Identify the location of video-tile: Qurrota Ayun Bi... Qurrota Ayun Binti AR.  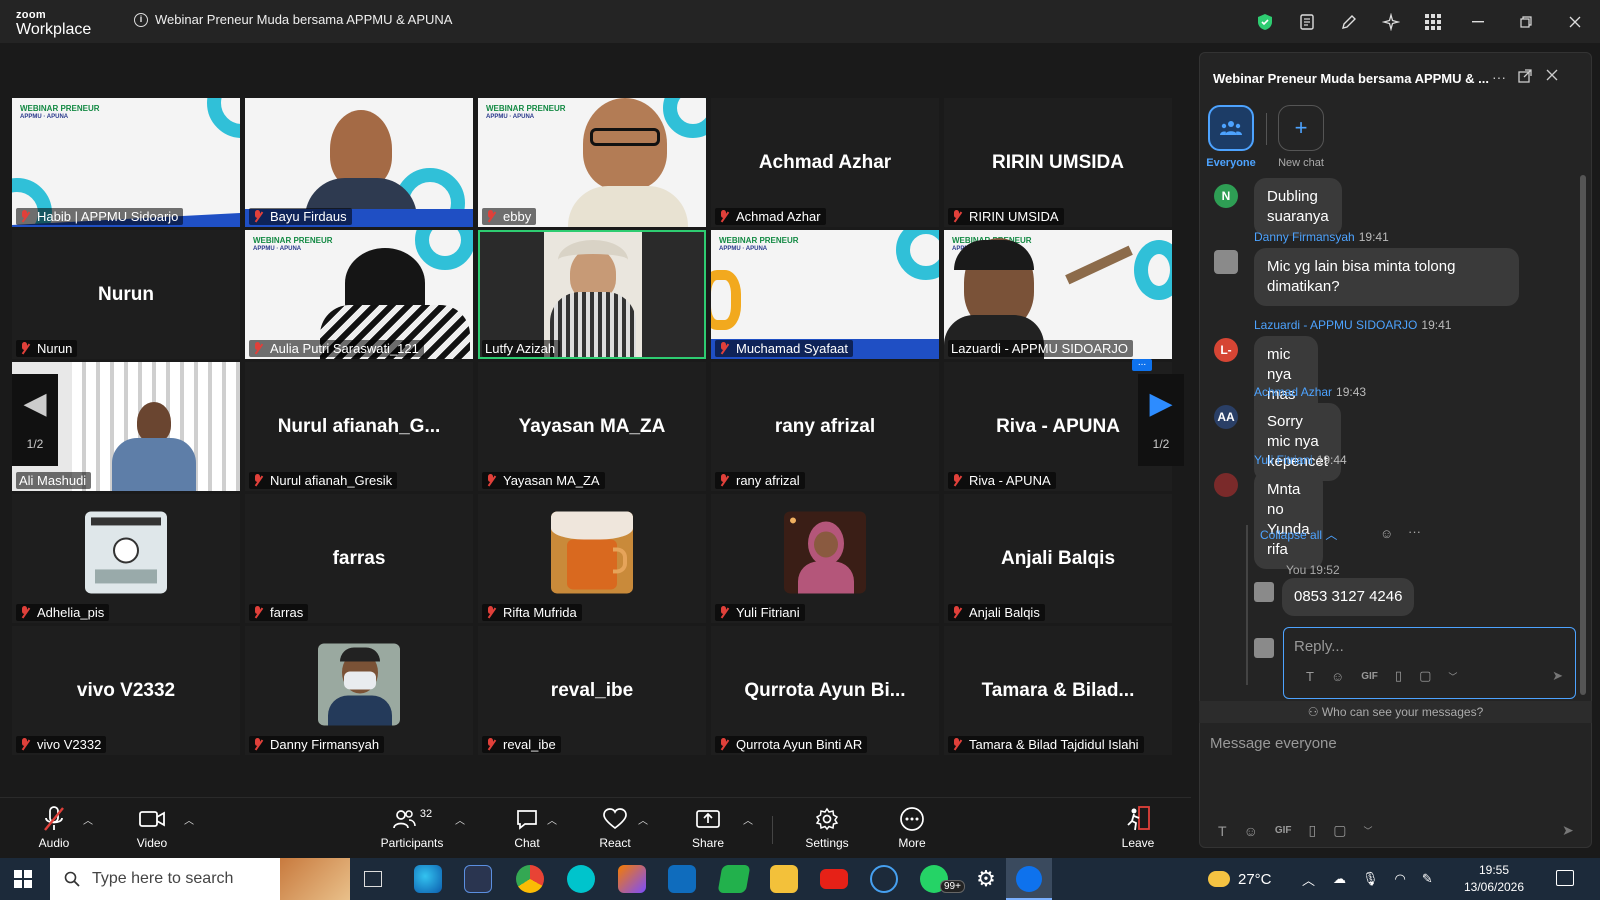
(825, 690).